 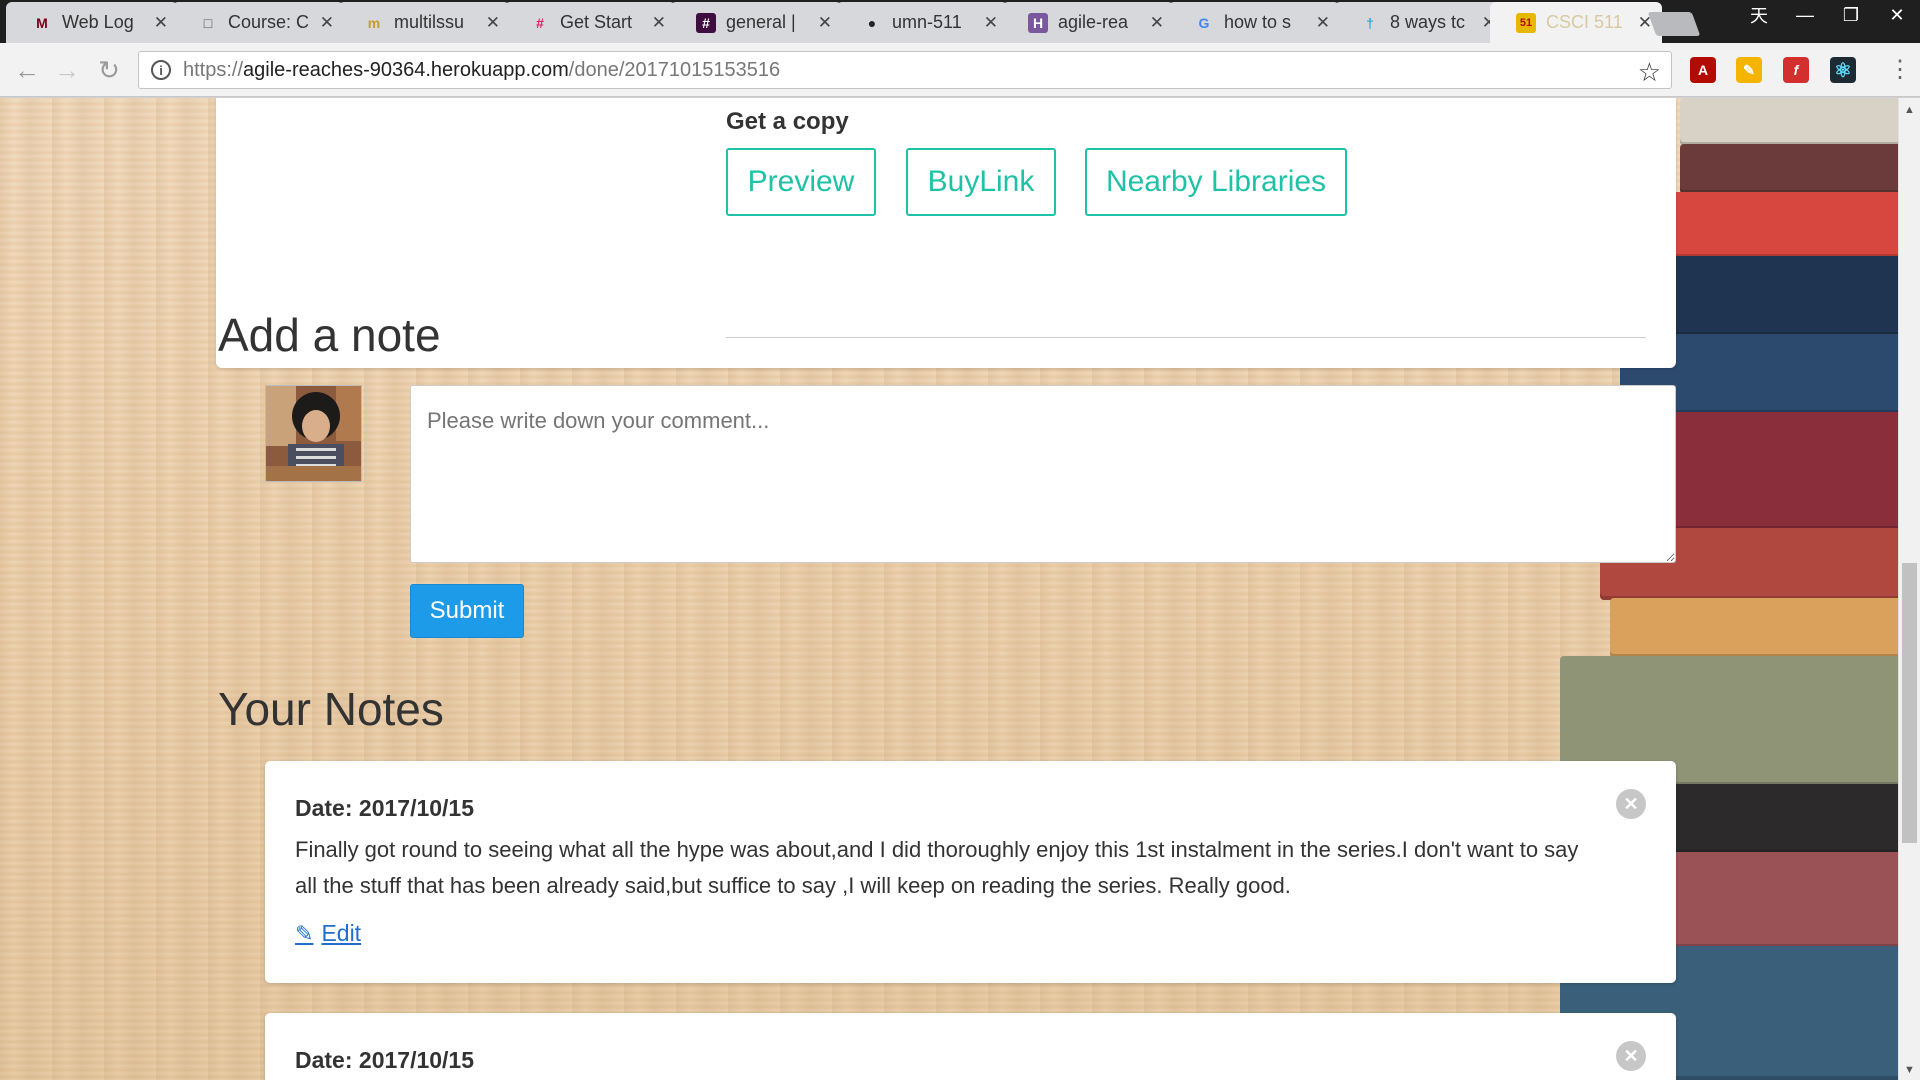 I want to click on browser-tab: □ Course: C ✕, so click(x=258, y=22).